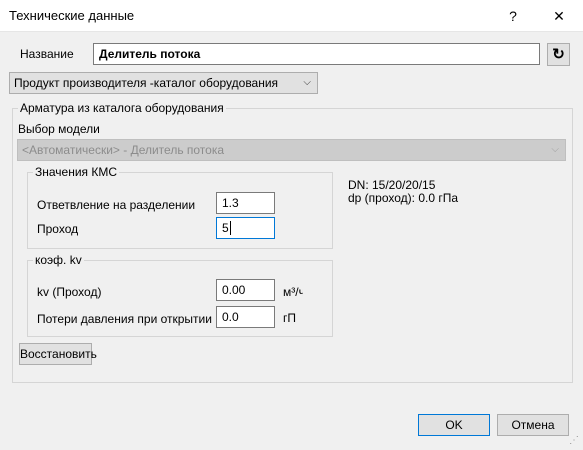 The width and height of the screenshot is (583, 450). Describe the element at coordinates (293, 292) in the screenshot. I see `kv-unit: м³/ч` at that location.